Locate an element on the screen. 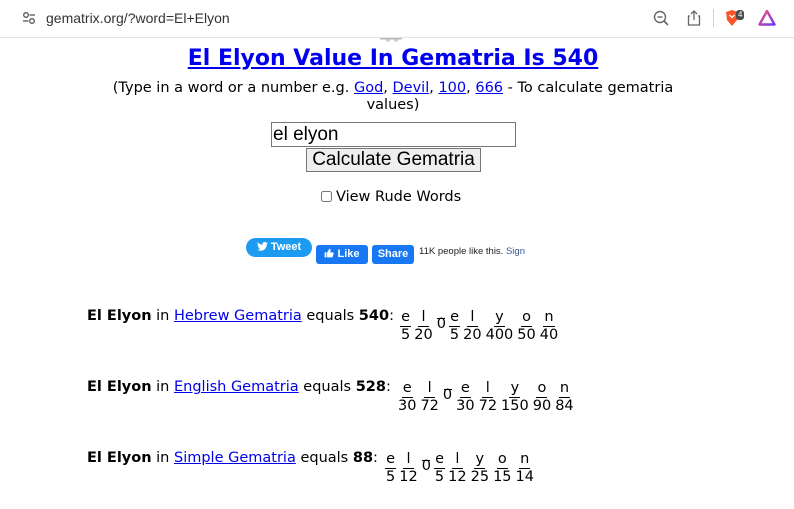  example-link-666: 666 is located at coordinates (489, 88).